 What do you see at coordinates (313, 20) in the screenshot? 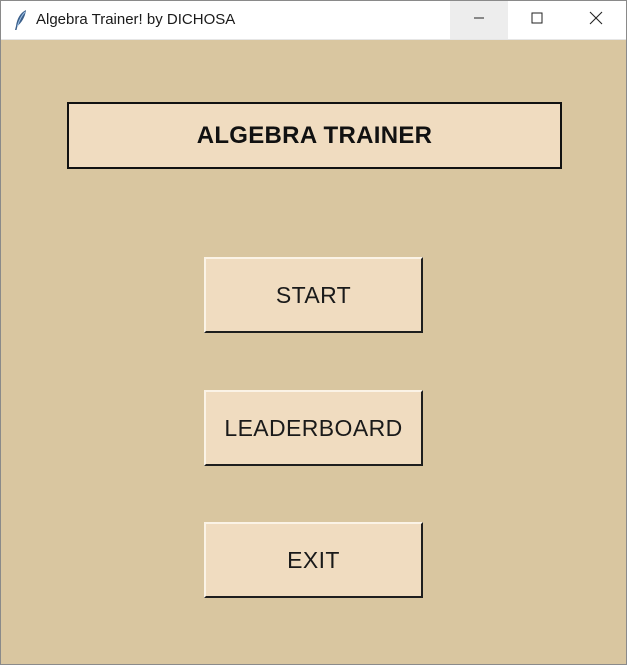
I see `title-bar: Algebra Trainer! by DICHOSA` at bounding box center [313, 20].